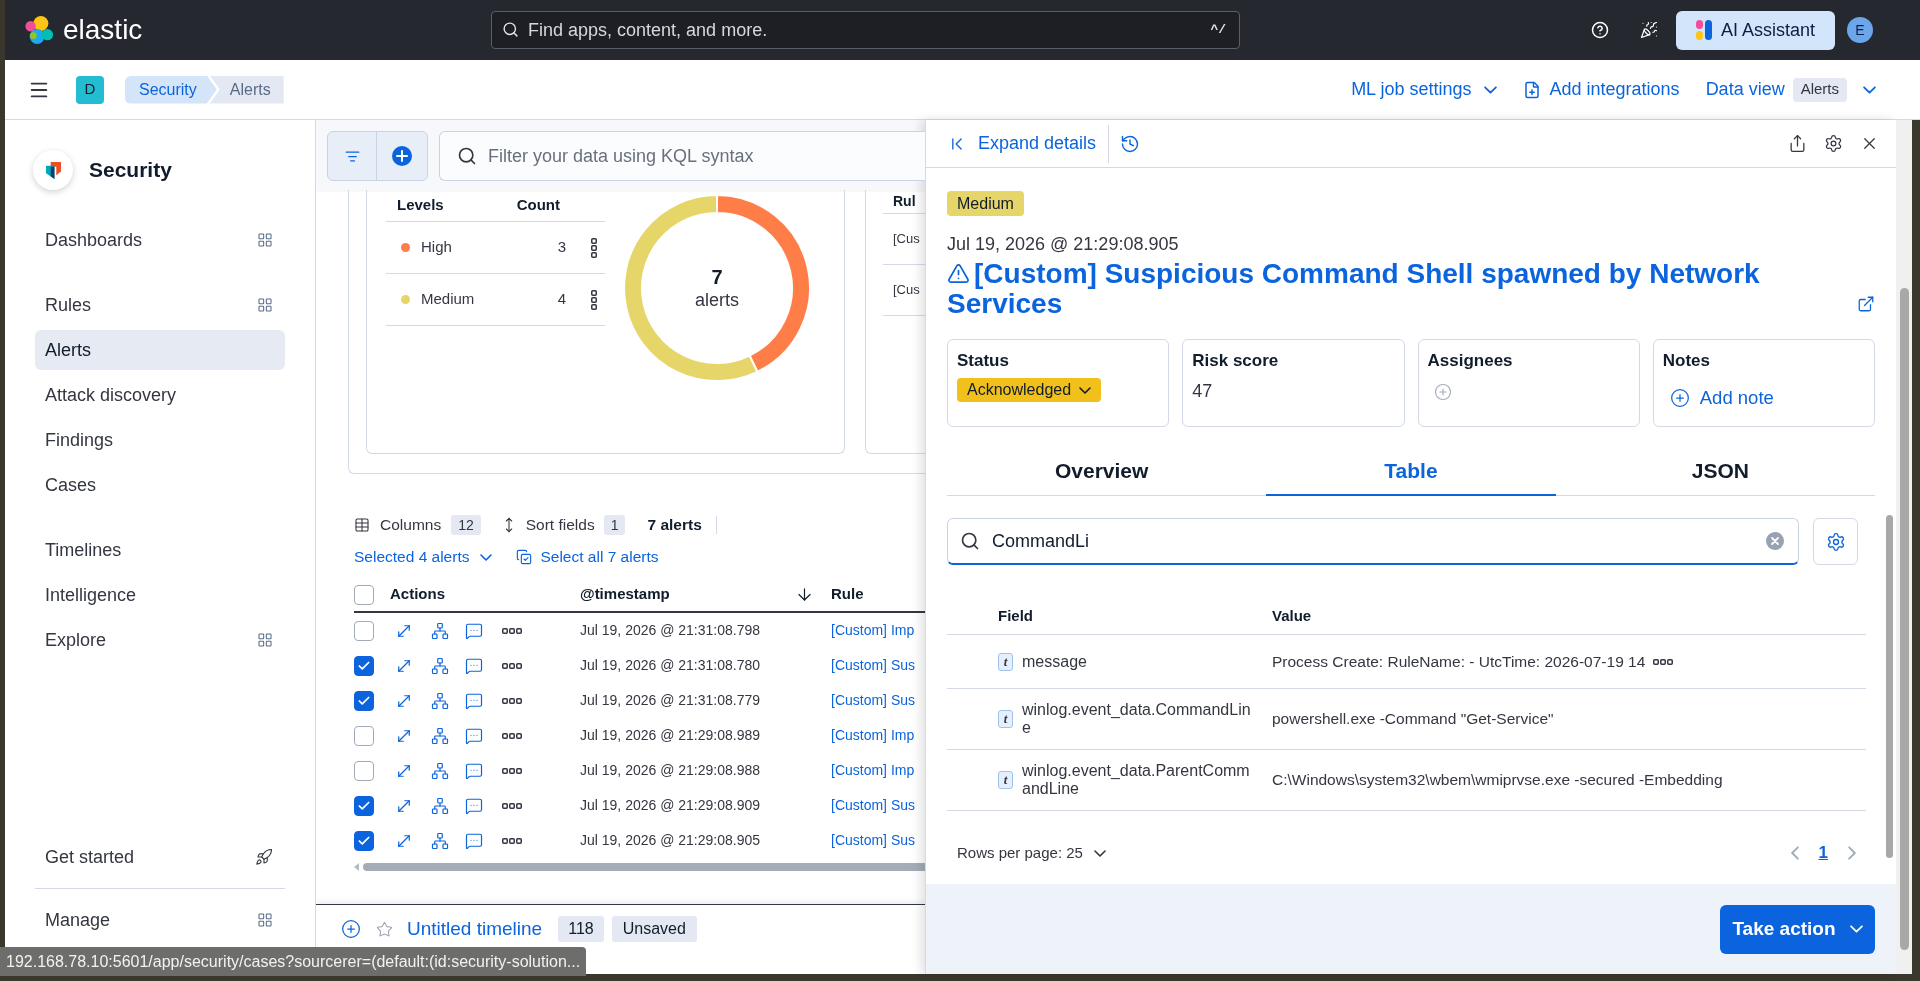 The height and width of the screenshot is (981, 1920). Describe the element at coordinates (1790, 89) in the screenshot. I see `data-view-button: Data view Alerts` at that location.